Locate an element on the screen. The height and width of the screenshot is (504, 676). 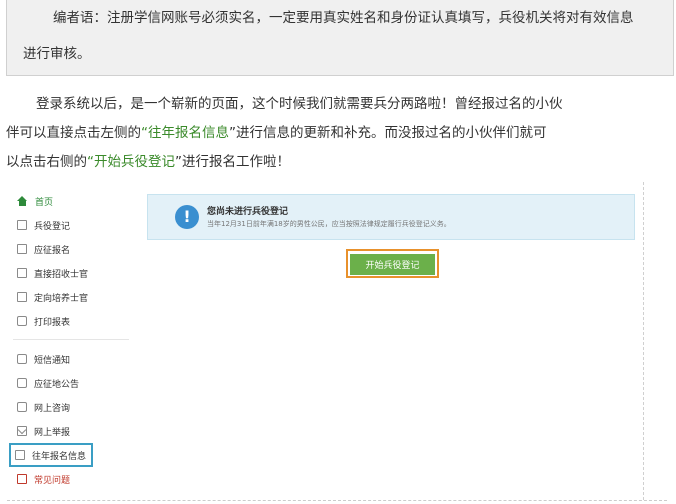
sidebar-item-online-report: 网上举报 is located at coordinates (69, 431).